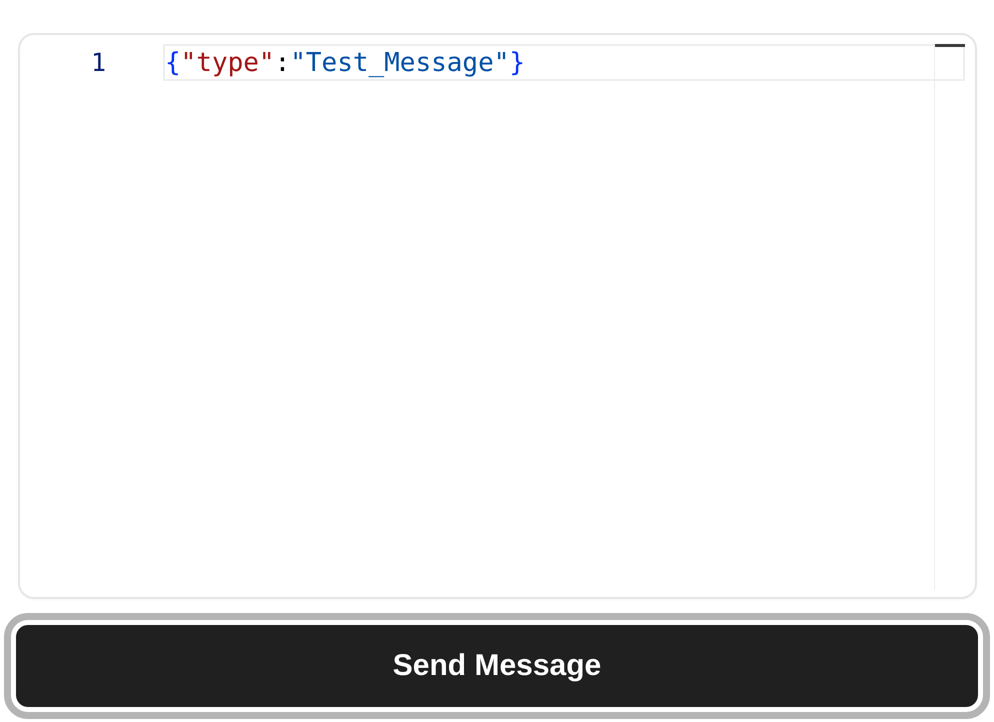  I want to click on overview-ruler, so click(949, 317).